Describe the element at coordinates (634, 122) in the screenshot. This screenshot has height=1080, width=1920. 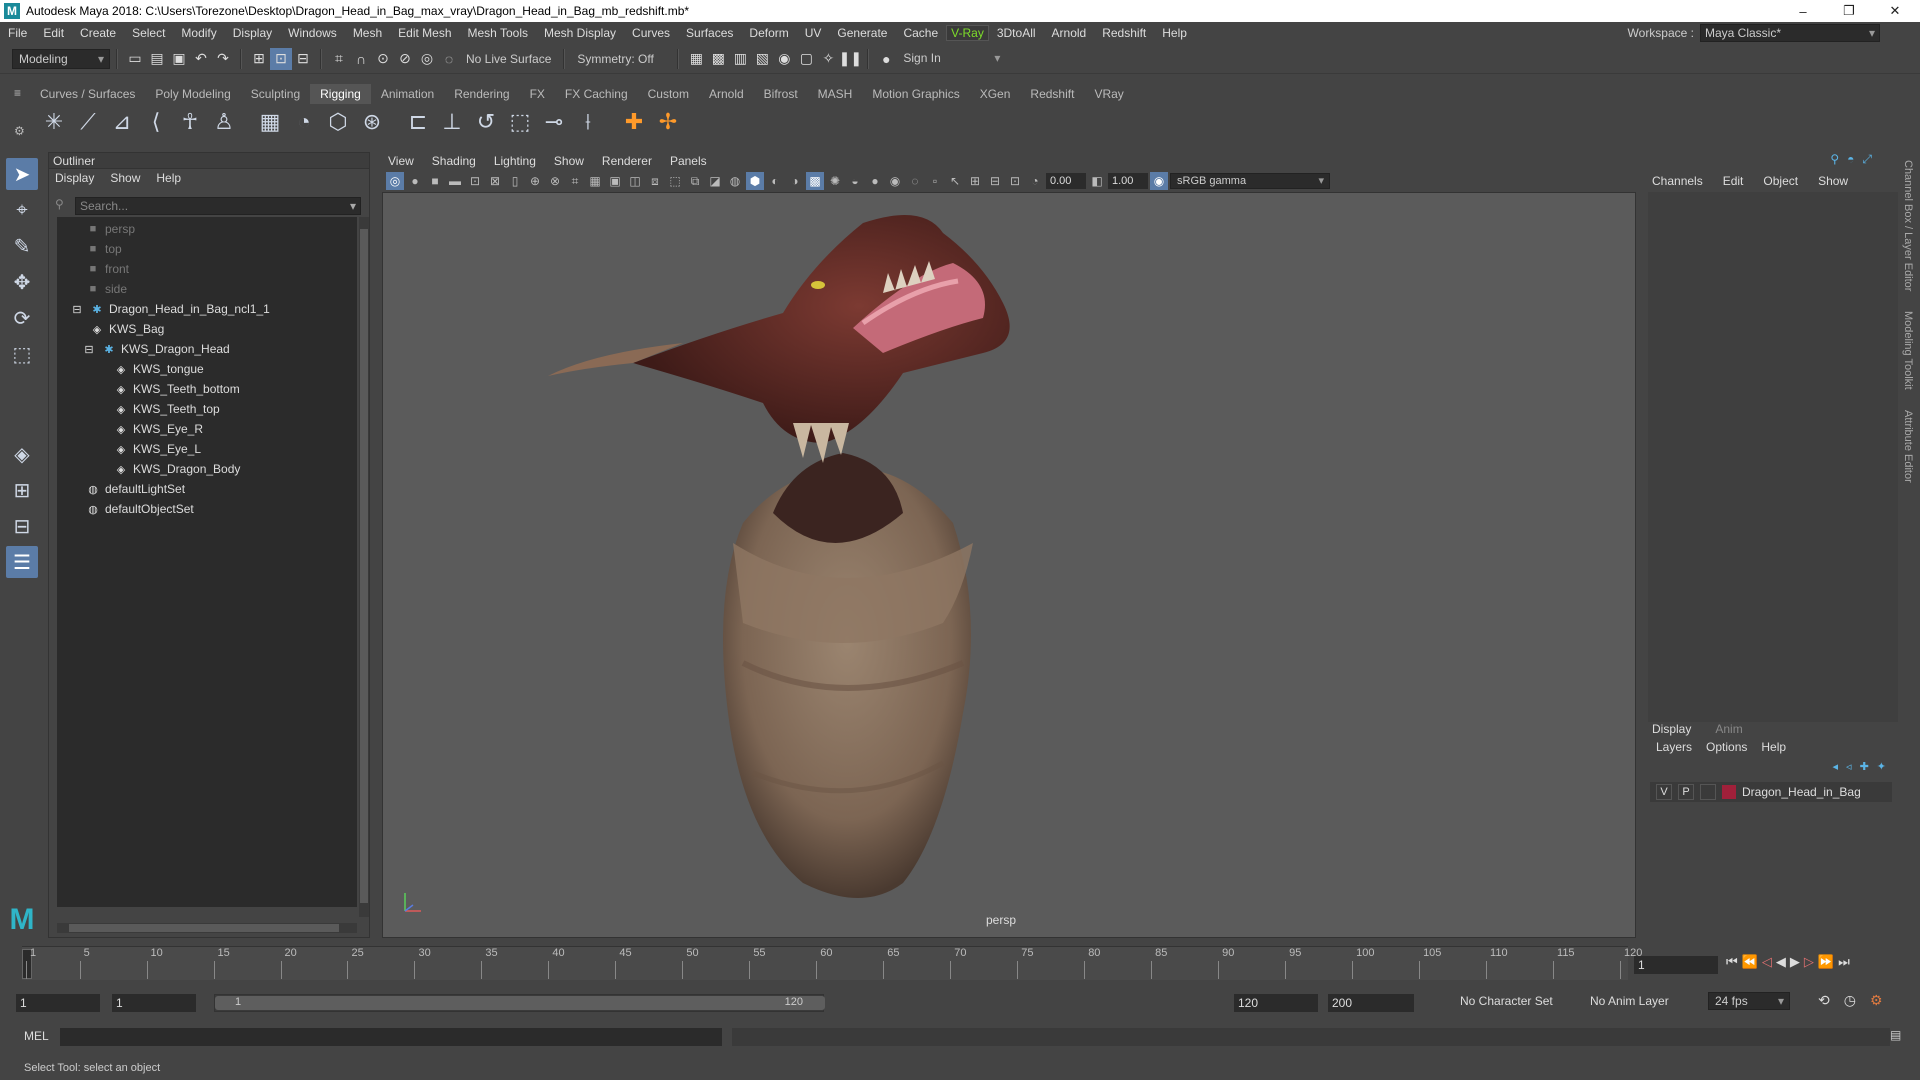
I see `locator-icon: ✚` at that location.